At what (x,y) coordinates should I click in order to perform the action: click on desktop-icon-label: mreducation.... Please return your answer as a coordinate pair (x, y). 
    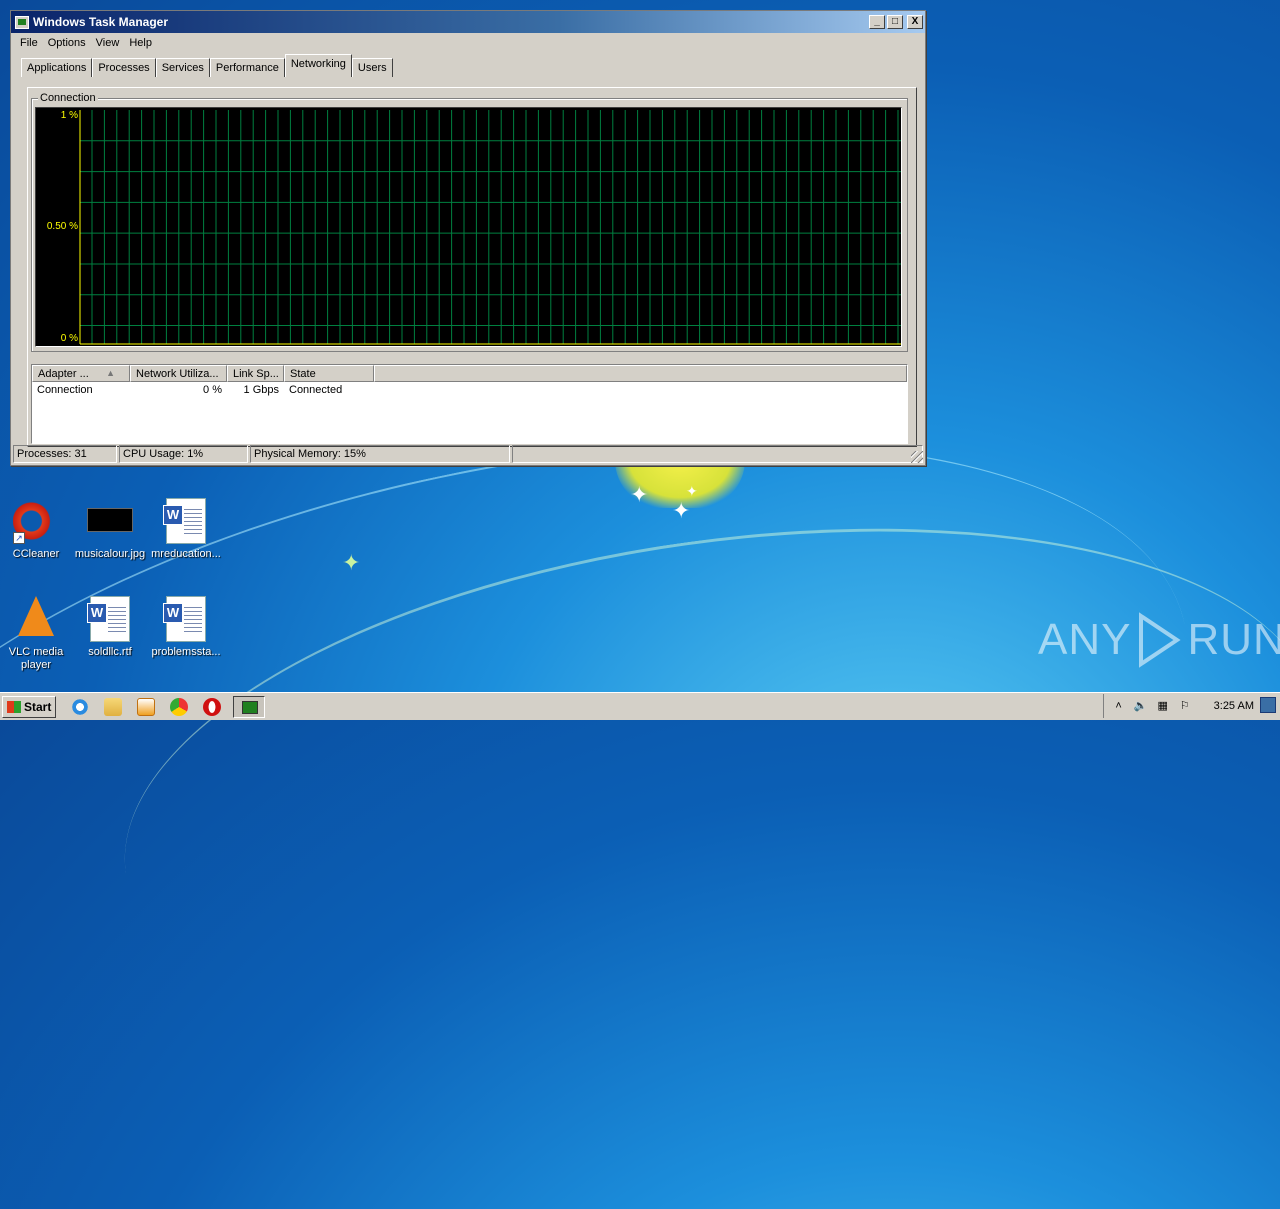
    Looking at the image, I should click on (186, 554).